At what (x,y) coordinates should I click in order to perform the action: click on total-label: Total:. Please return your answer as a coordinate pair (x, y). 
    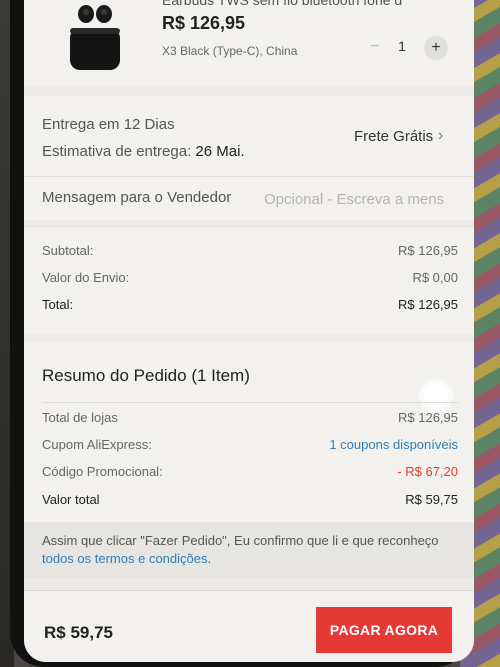
    Looking at the image, I should click on (58, 304).